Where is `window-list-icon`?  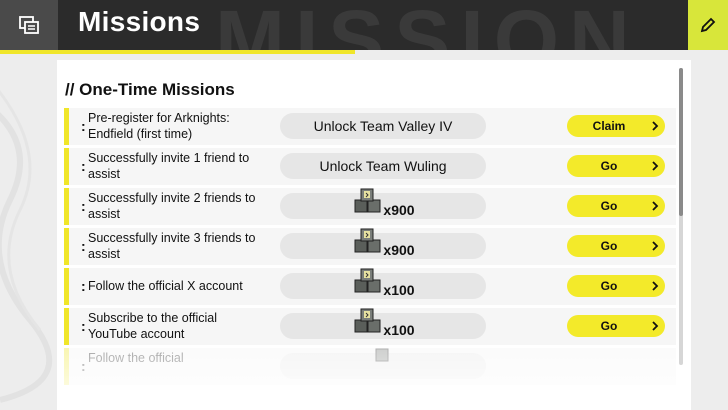 window-list-icon is located at coordinates (29, 25).